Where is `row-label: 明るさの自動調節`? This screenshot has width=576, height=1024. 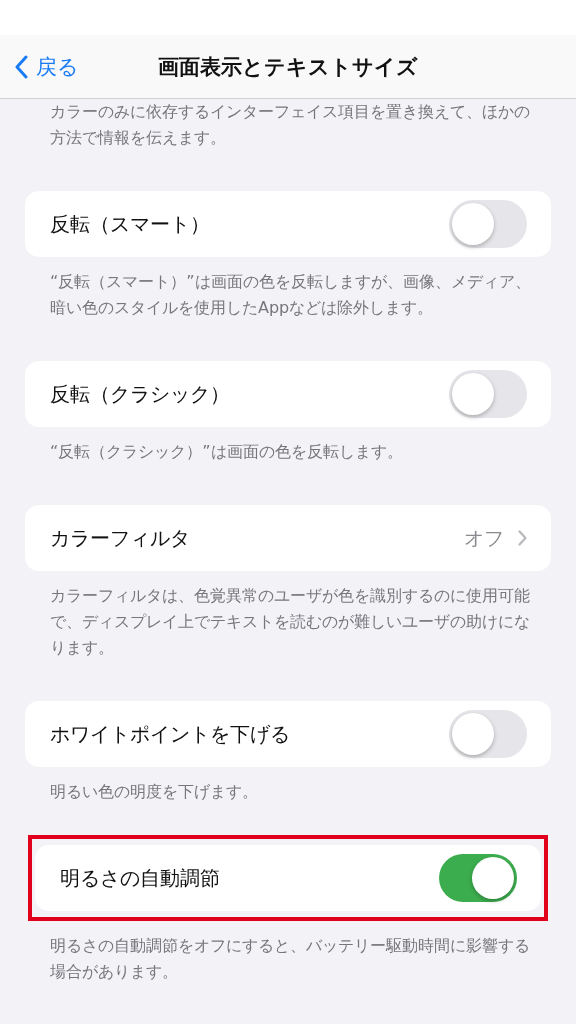 row-label: 明るさの自動調節 is located at coordinates (140, 878).